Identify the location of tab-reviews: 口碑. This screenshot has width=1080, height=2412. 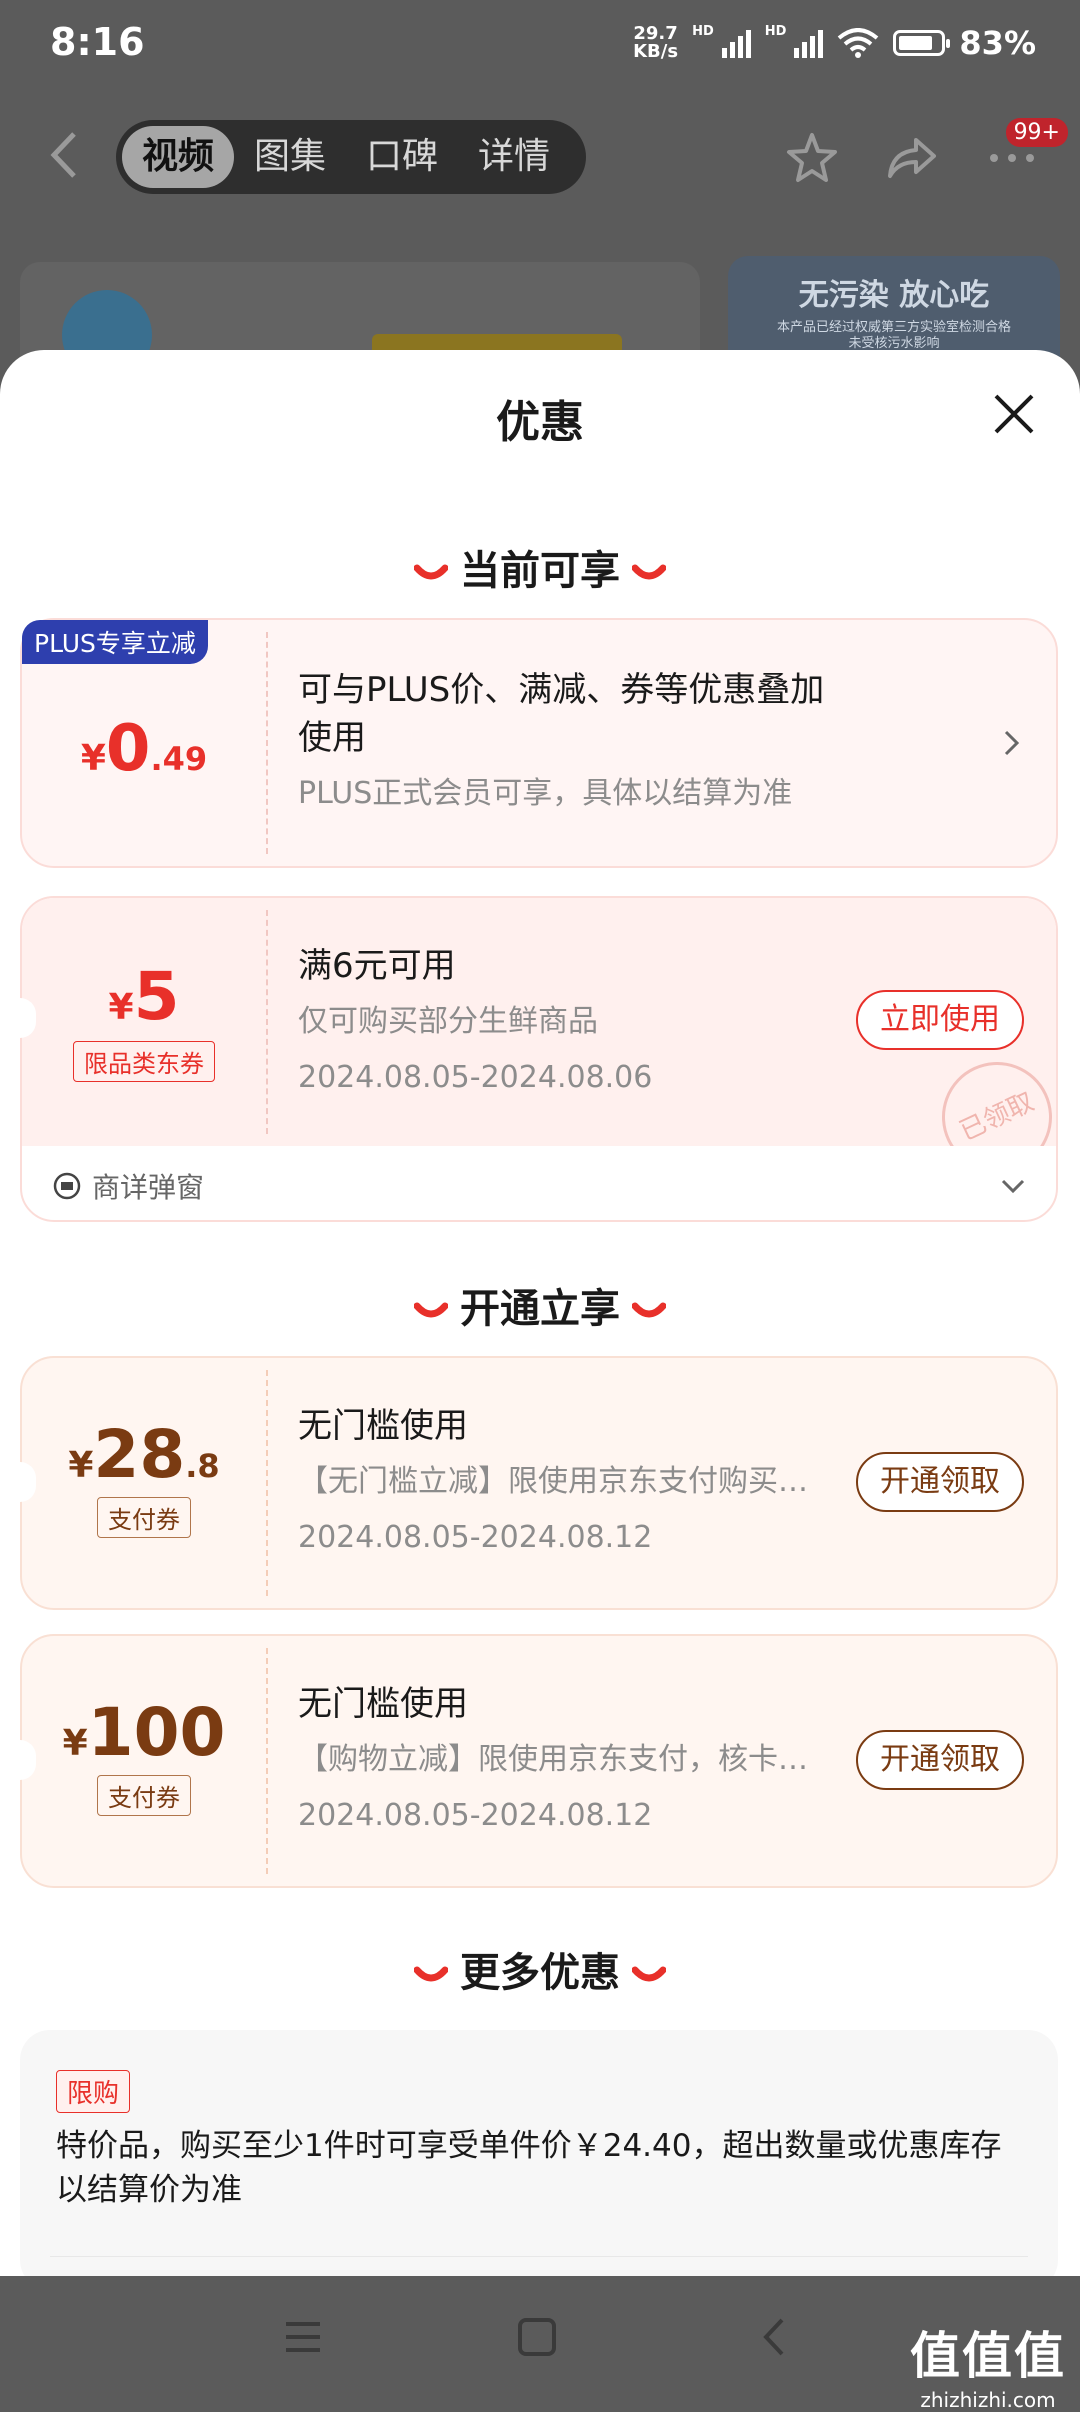
(402, 157).